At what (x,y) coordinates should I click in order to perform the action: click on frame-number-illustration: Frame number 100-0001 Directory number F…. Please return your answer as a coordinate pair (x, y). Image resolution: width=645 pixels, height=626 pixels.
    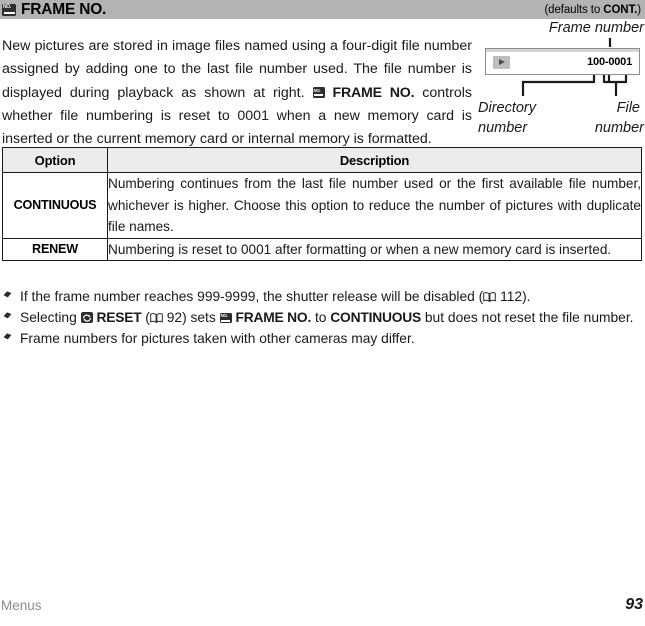
    Looking at the image, I should click on (560, 81).